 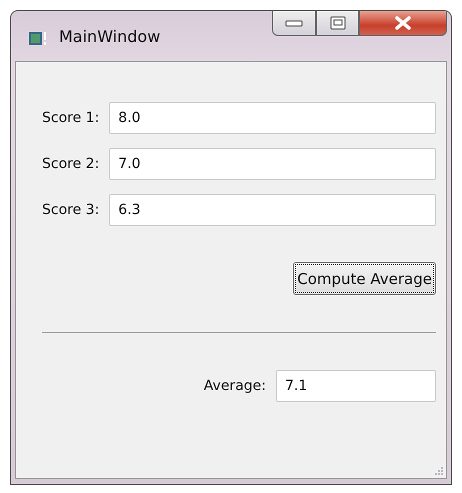 What do you see at coordinates (71, 210) in the screenshot?
I see `score-label: Score 3:` at bounding box center [71, 210].